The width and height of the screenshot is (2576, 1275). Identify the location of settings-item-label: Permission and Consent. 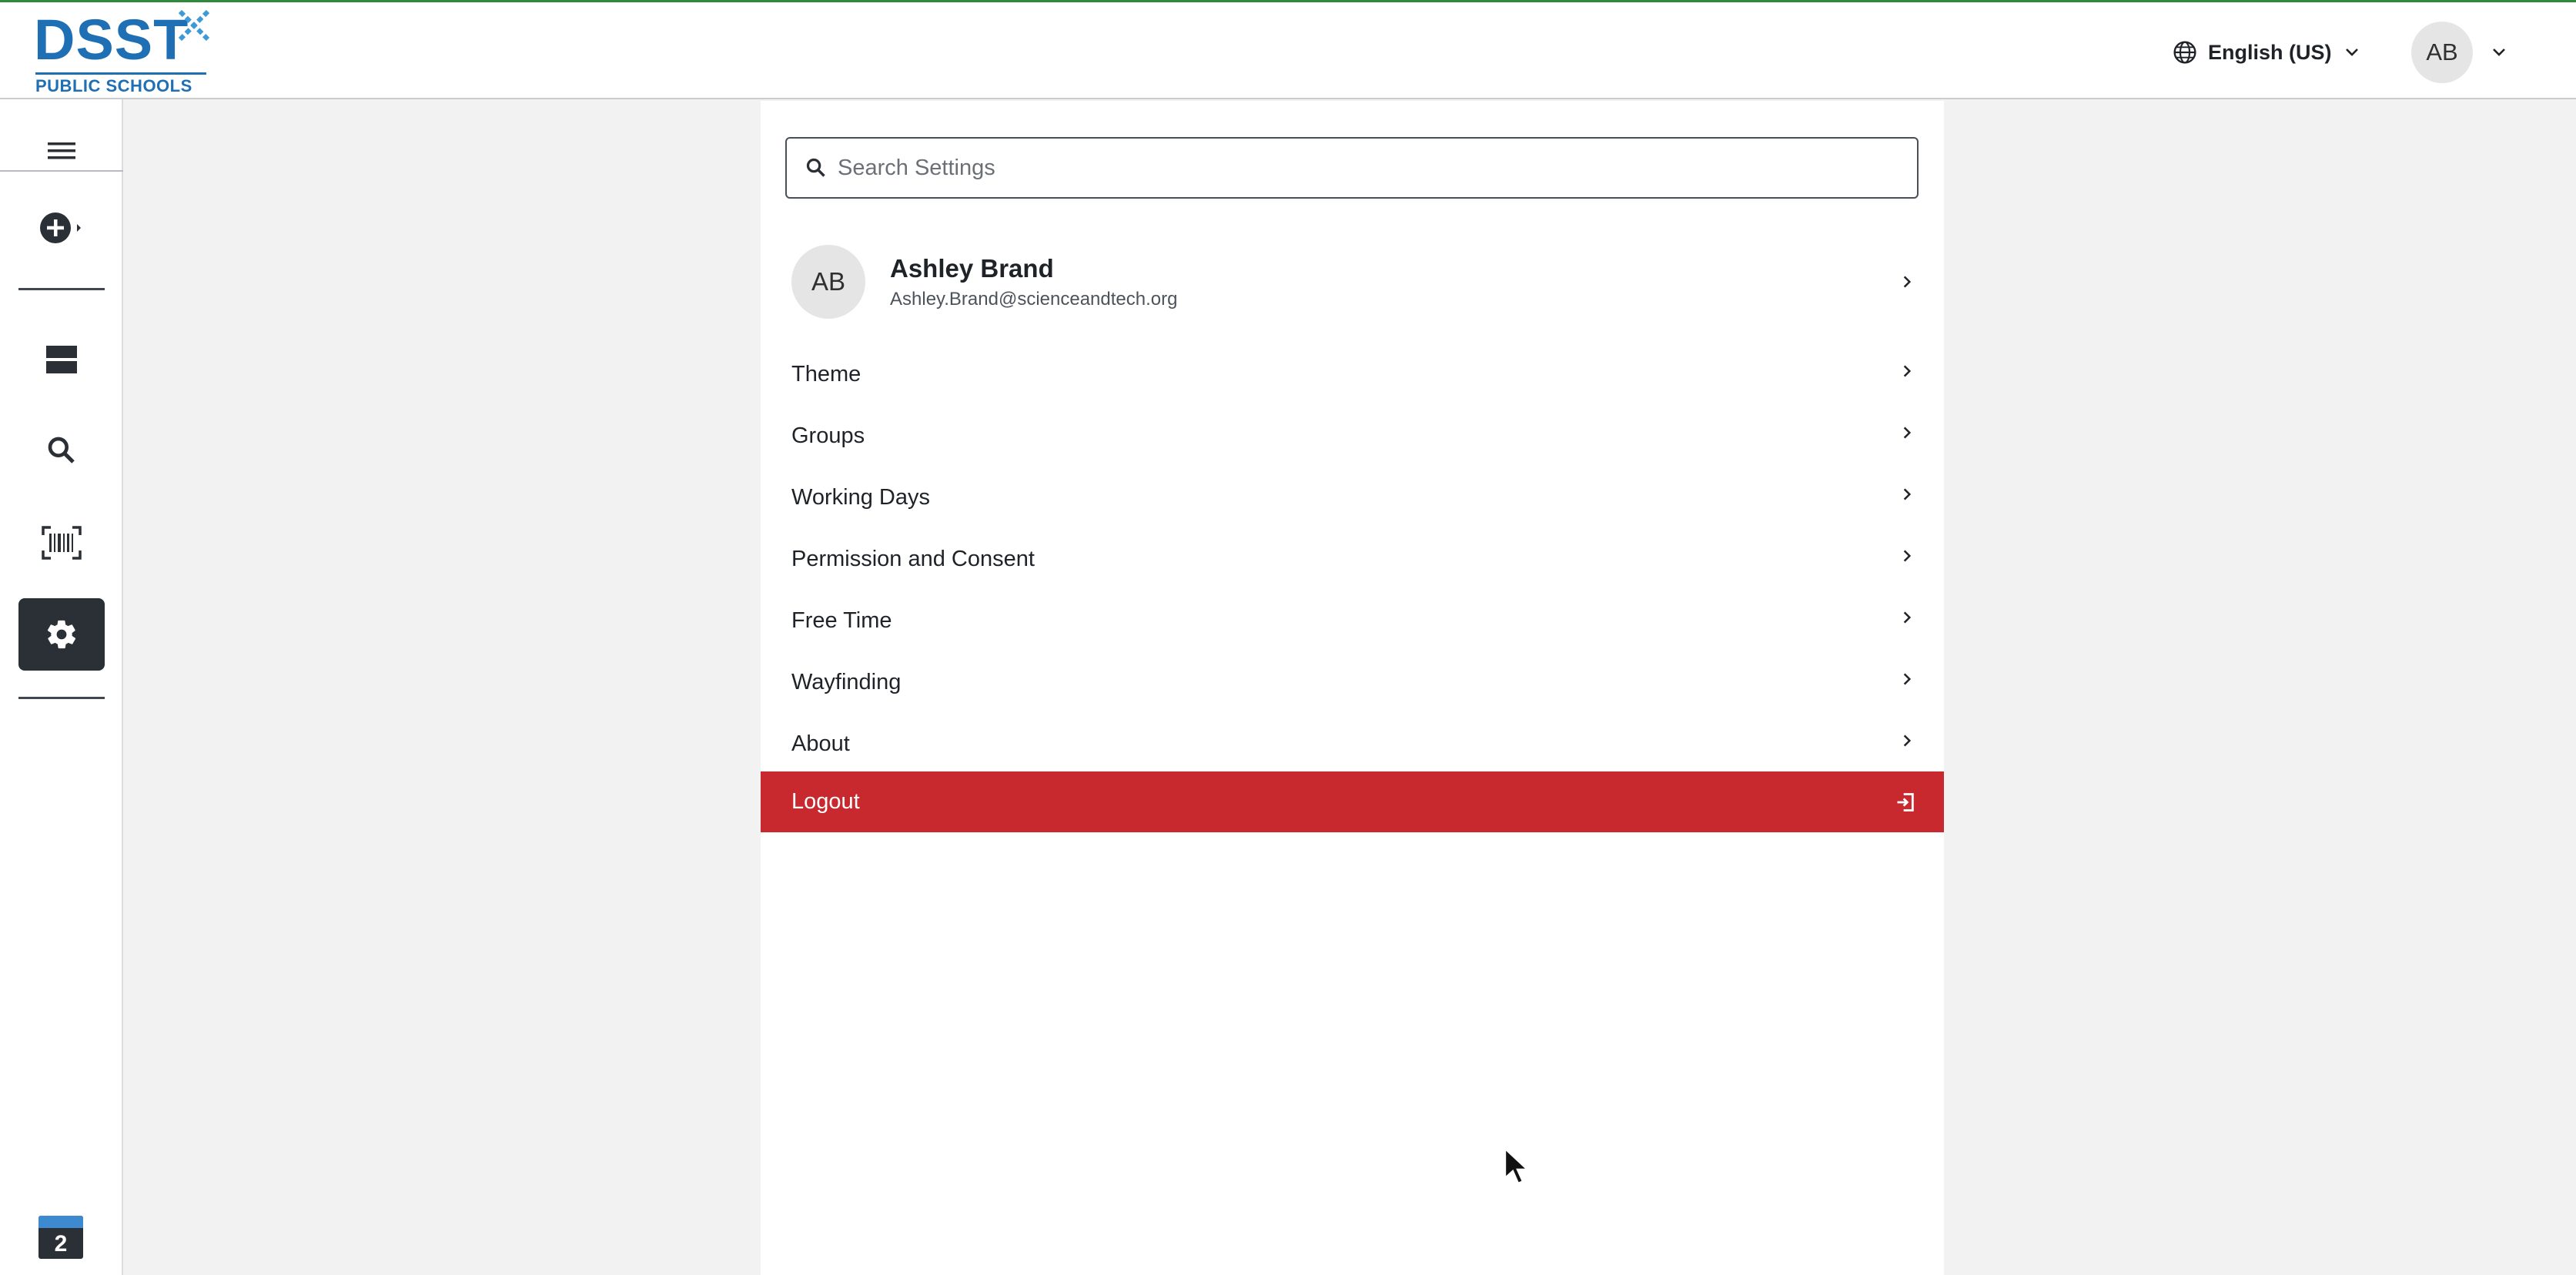
(913, 558).